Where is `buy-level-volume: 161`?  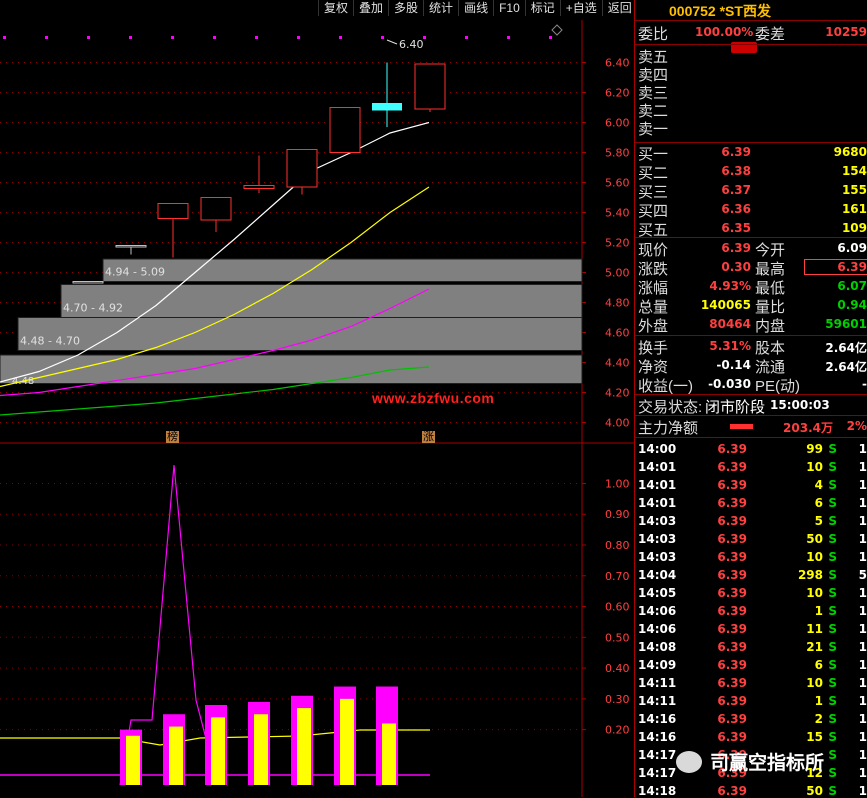 buy-level-volume: 161 is located at coordinates (854, 209).